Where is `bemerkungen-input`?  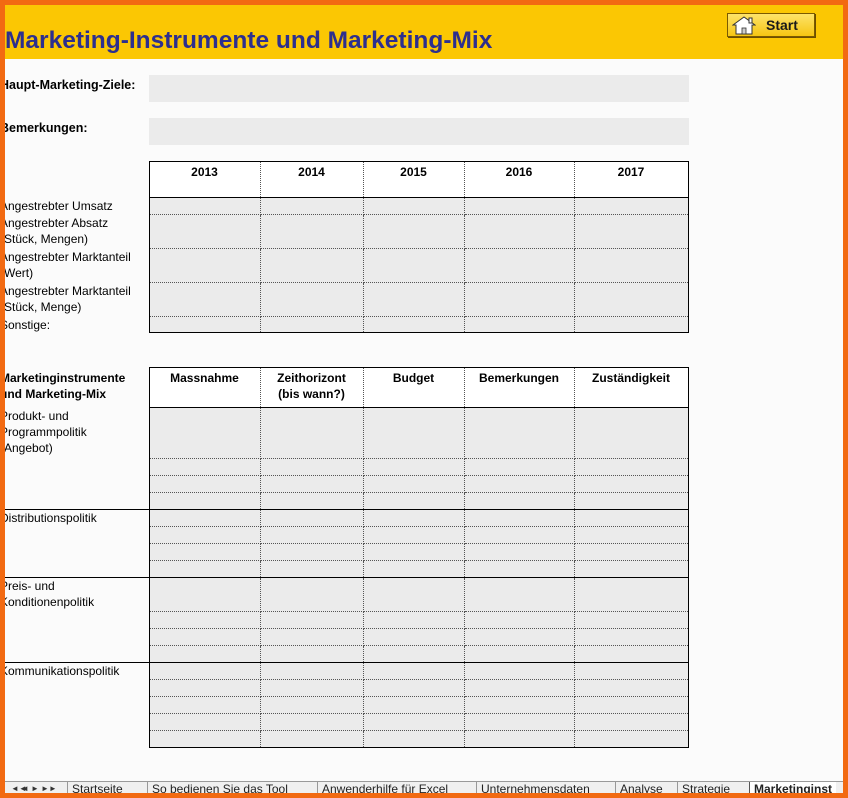 bemerkungen-input is located at coordinates (419, 131).